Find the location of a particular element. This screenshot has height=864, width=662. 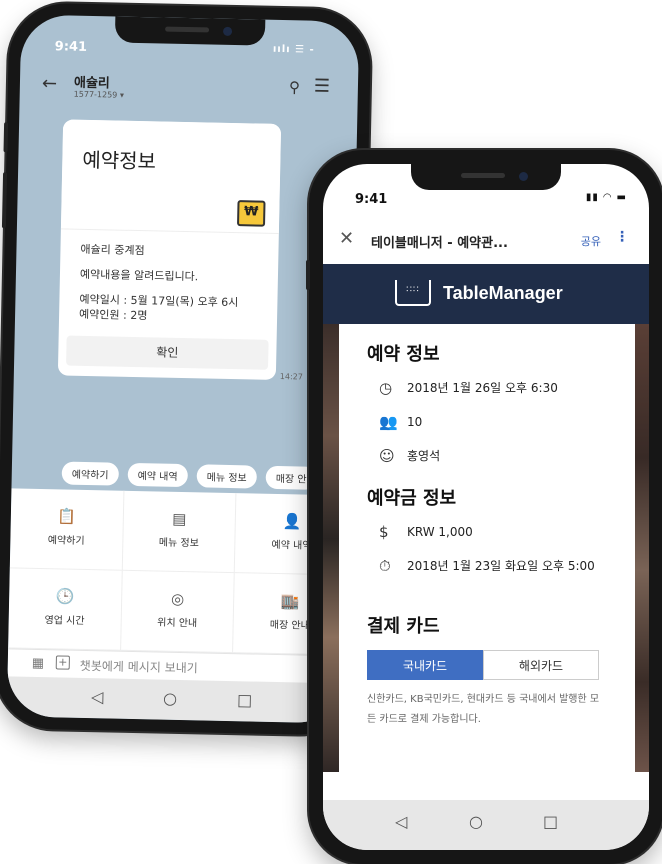

grid-label: 영업 시간 is located at coordinates (64, 621).